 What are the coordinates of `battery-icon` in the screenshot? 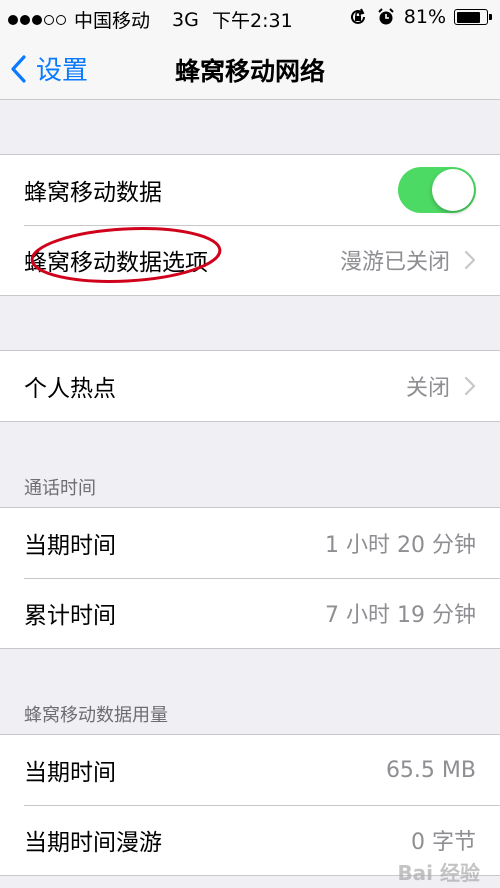 It's located at (473, 17).